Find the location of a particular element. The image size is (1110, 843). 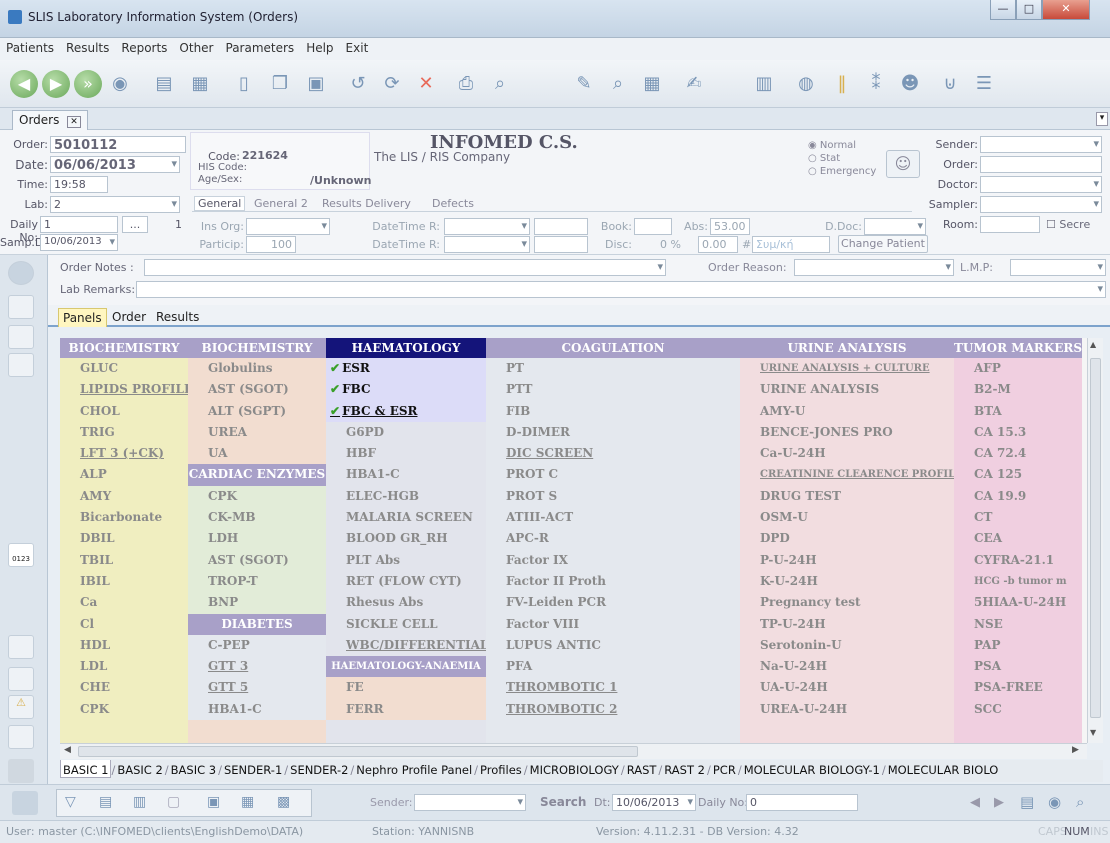

panel-item: OSM-U is located at coordinates (847, 517).